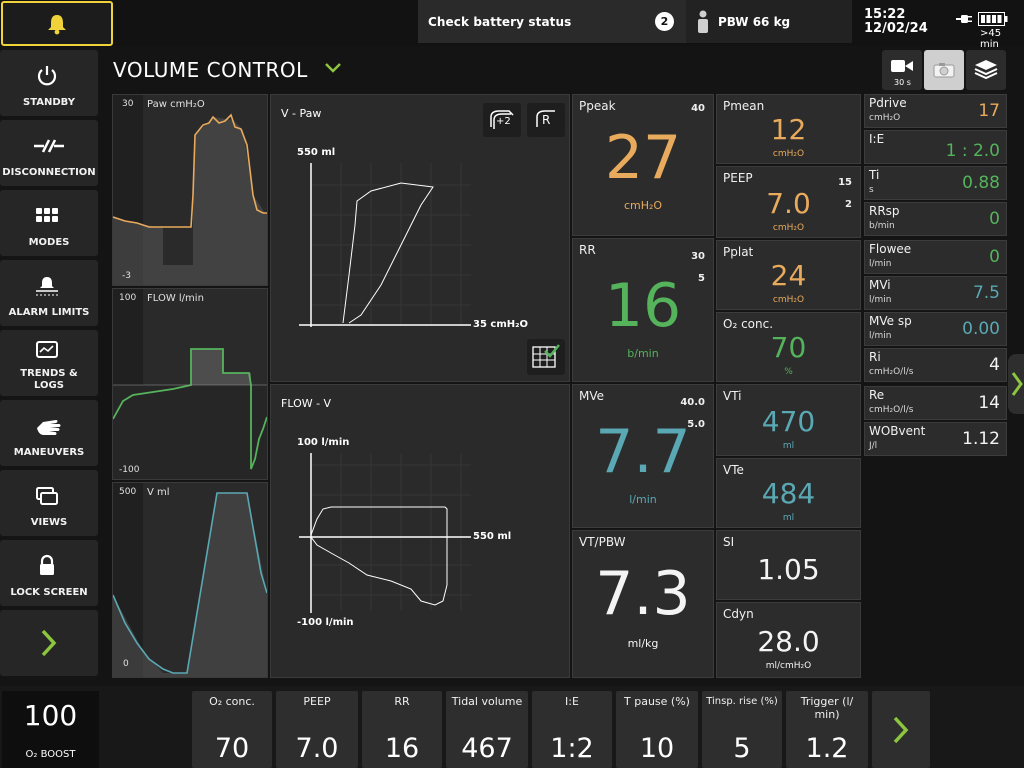 The width and height of the screenshot is (1024, 768). I want to click on flow-v-x-label: 550 ml, so click(492, 536).